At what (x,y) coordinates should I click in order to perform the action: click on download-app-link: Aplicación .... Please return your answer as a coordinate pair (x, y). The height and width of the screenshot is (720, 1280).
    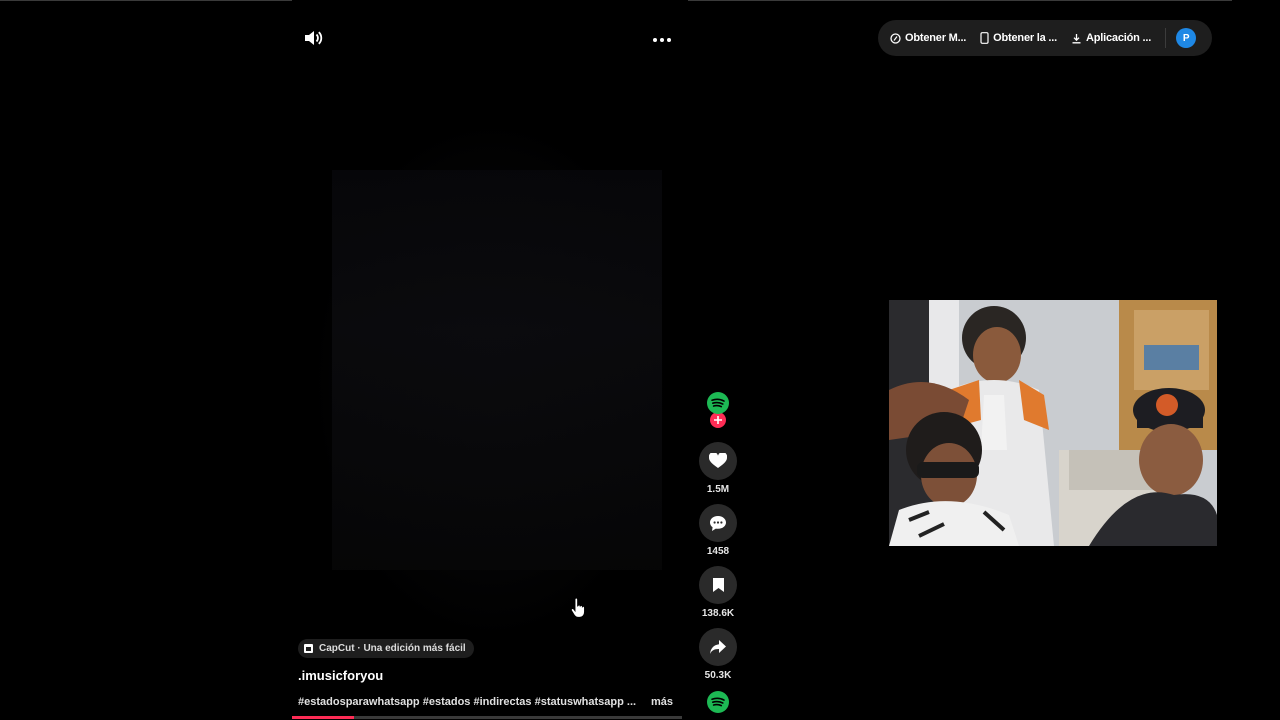
    Looking at the image, I should click on (1111, 38).